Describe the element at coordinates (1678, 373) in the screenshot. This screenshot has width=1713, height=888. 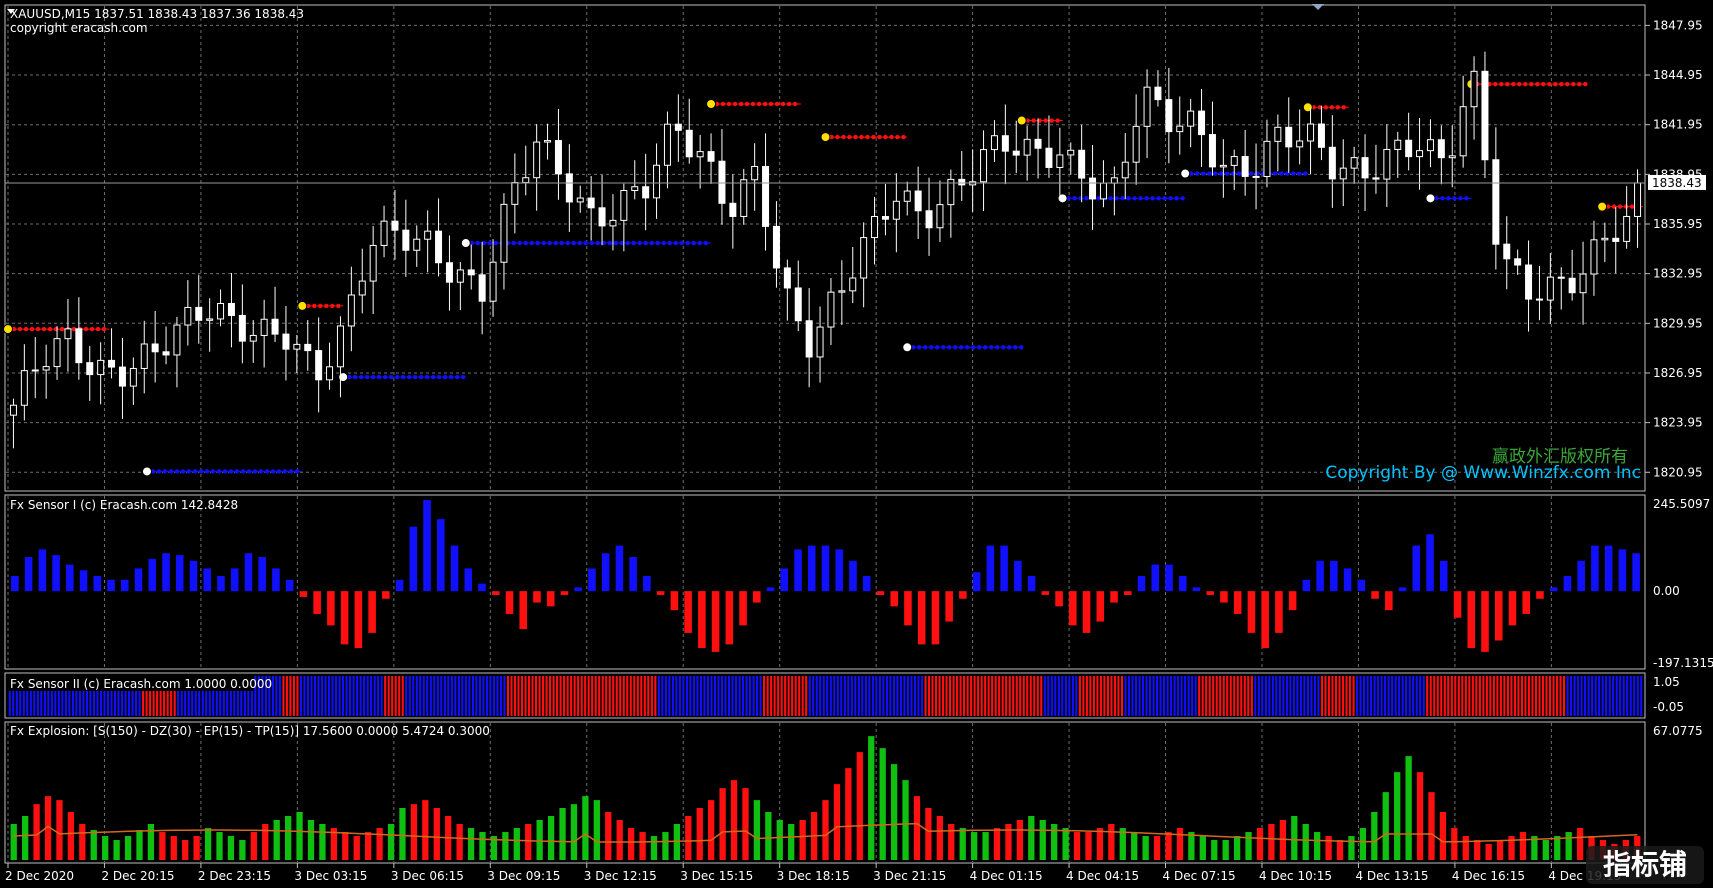
I see `price-tick-label: 1826.95` at that location.